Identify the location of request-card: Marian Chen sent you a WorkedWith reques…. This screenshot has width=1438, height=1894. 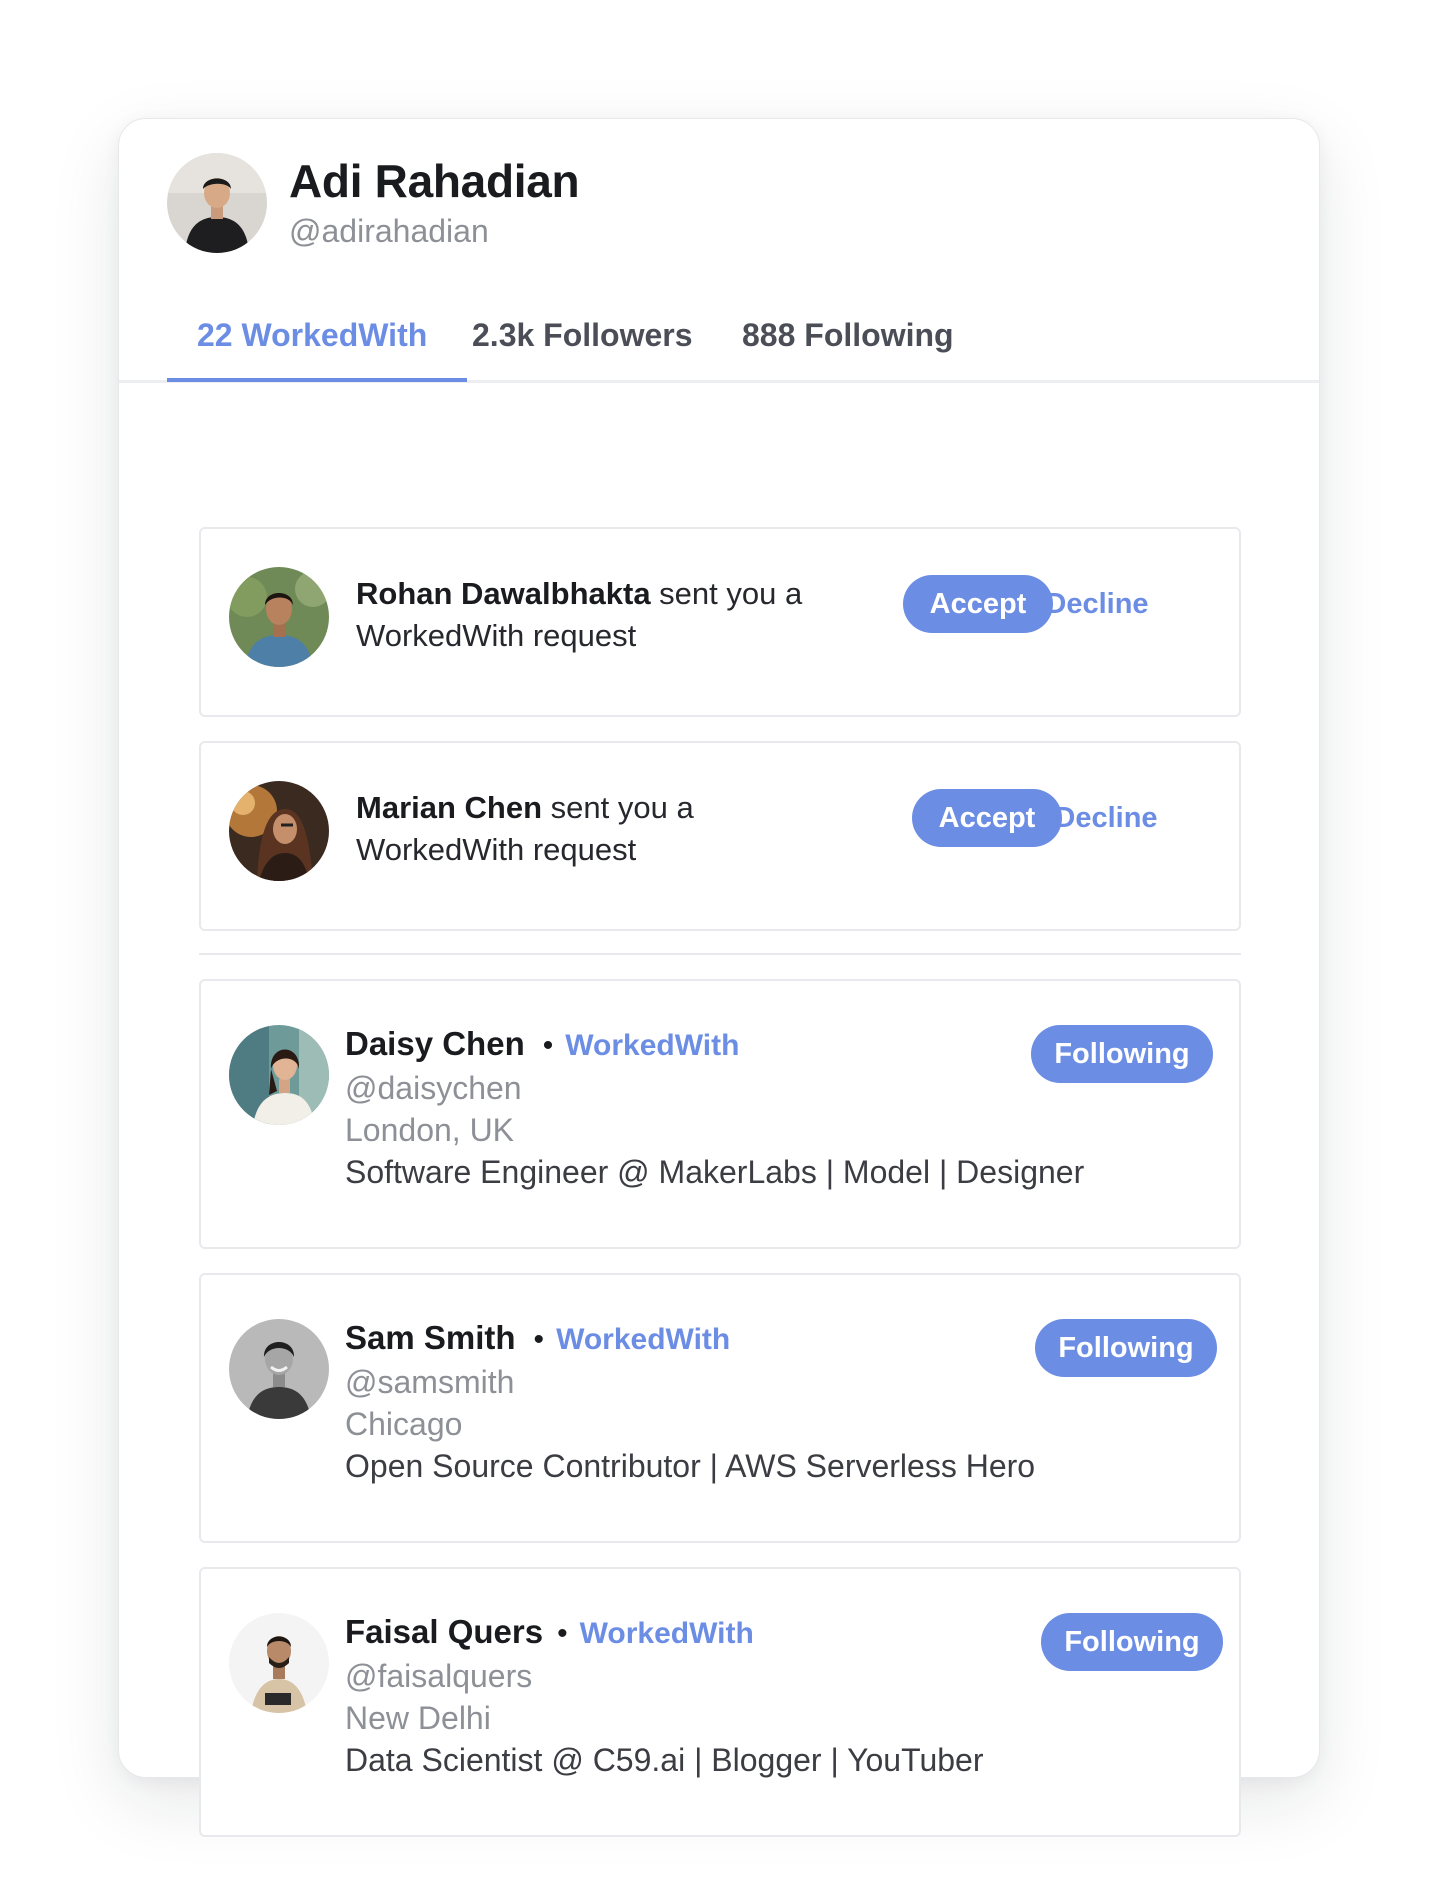
(720, 836).